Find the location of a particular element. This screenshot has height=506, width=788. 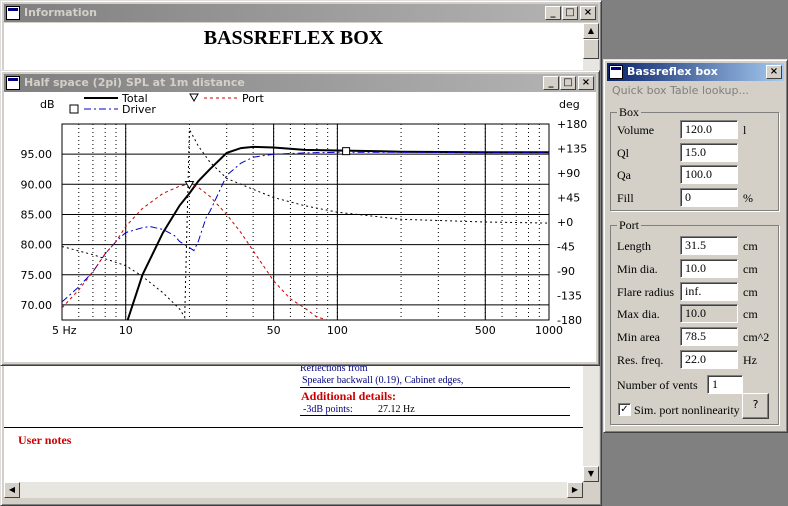

information-title: Information is located at coordinates (60, 12).